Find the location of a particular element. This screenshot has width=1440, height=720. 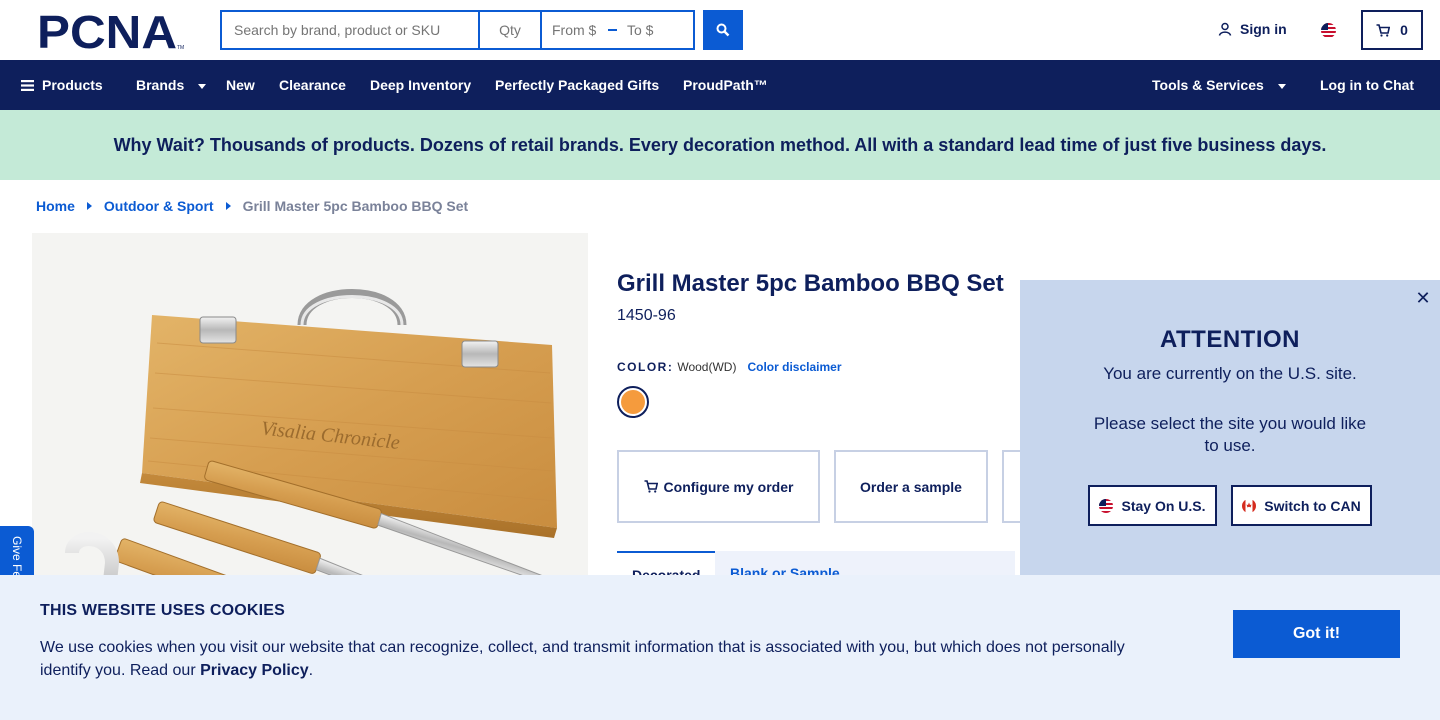

order-sample-label: Order a sample is located at coordinates (911, 486).